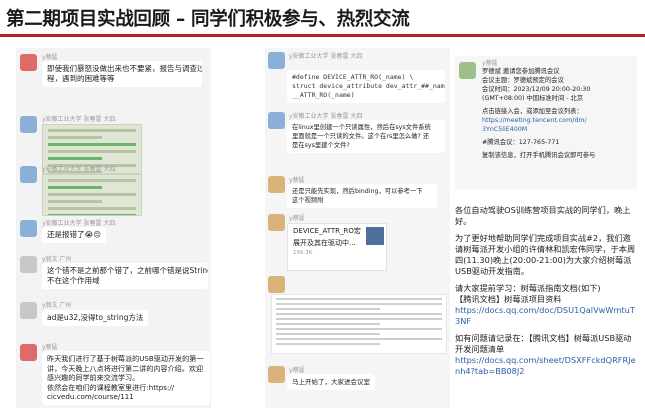  I want to click on code-line: #define DEVICE_ATTR_RO(_name) \, so click(353, 77).